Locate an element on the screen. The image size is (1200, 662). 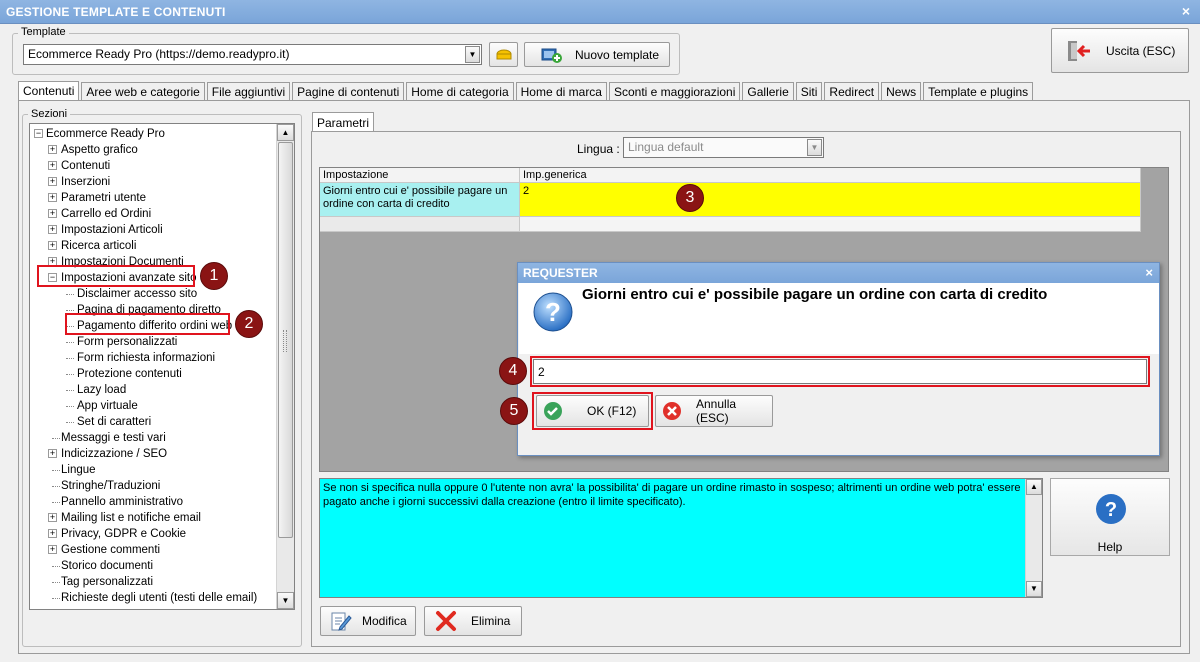
tab-redirect: Redirect is located at coordinates (852, 91).